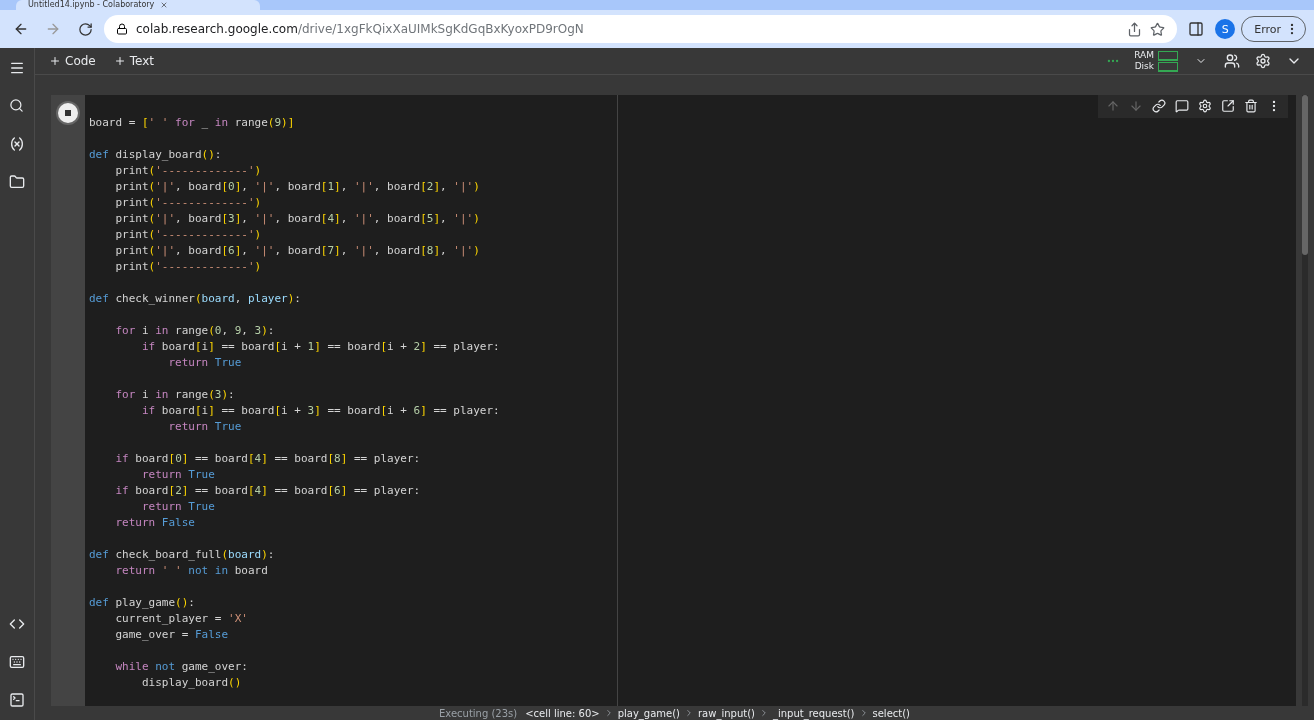 This screenshot has width=1314, height=720. Describe the element at coordinates (195, 331) in the screenshot. I see `code-line: for i in range(0, 9, 3):` at that location.